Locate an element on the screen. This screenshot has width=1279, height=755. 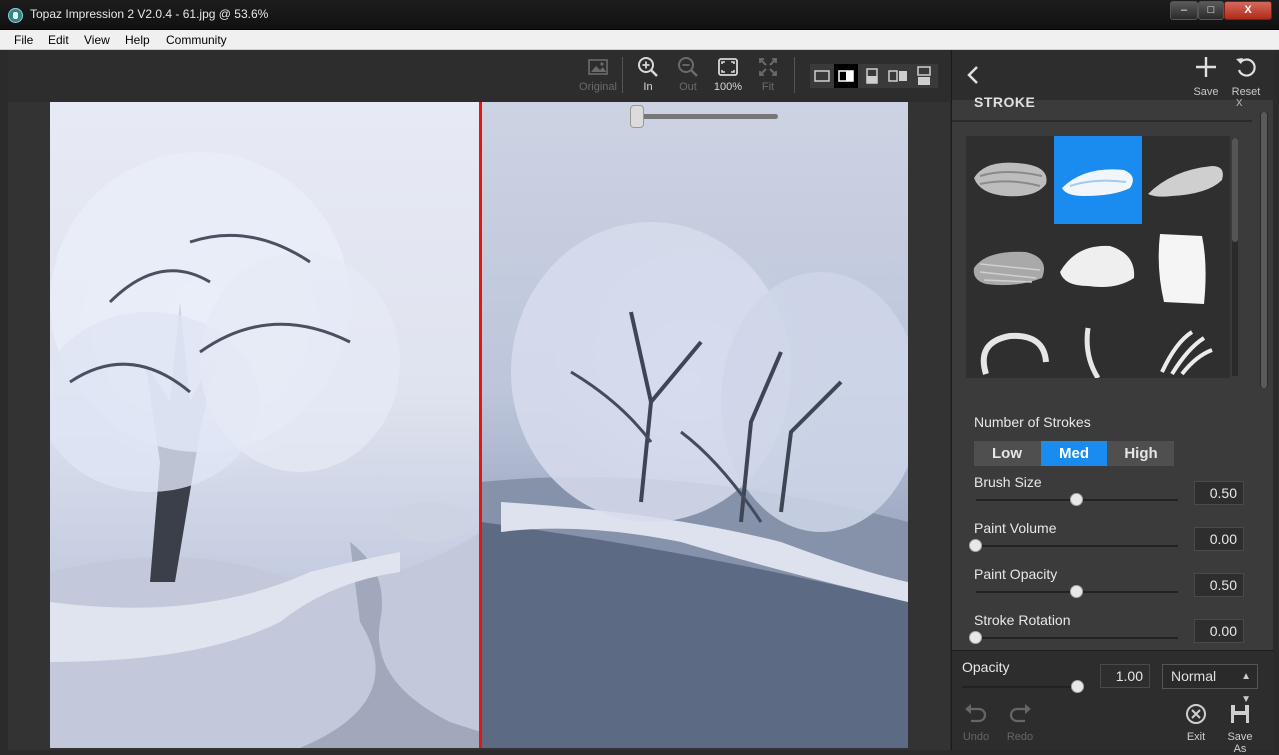
panel-scroll-thumb is located at coordinates (1264, 250).